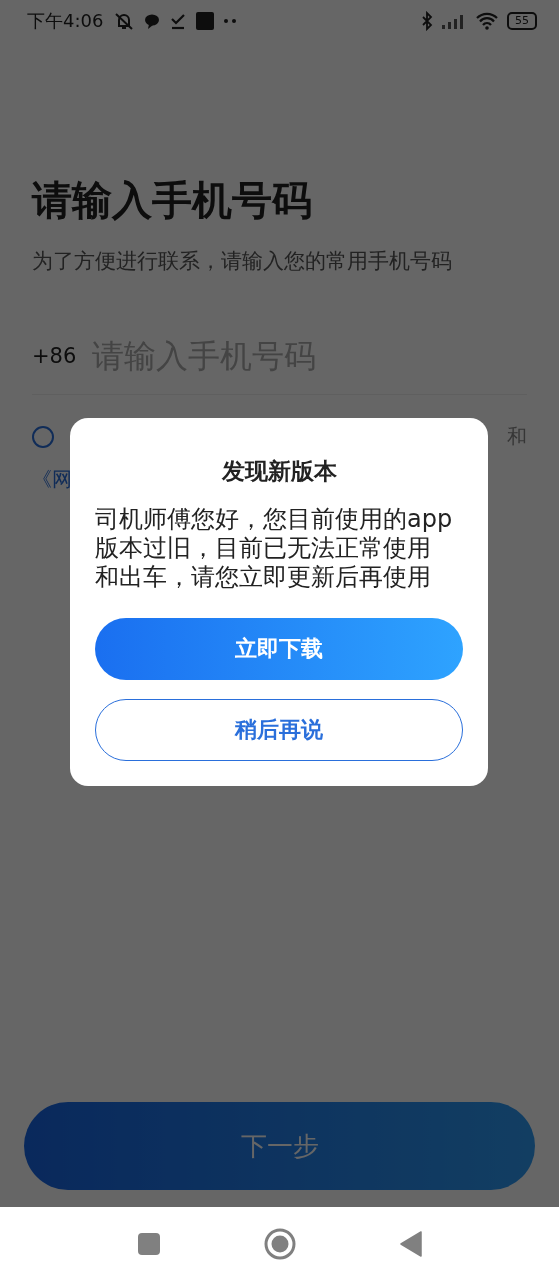 Image resolution: width=559 pixels, height=1280 pixels. What do you see at coordinates (410, 1243) in the screenshot?
I see `back-icon` at bounding box center [410, 1243].